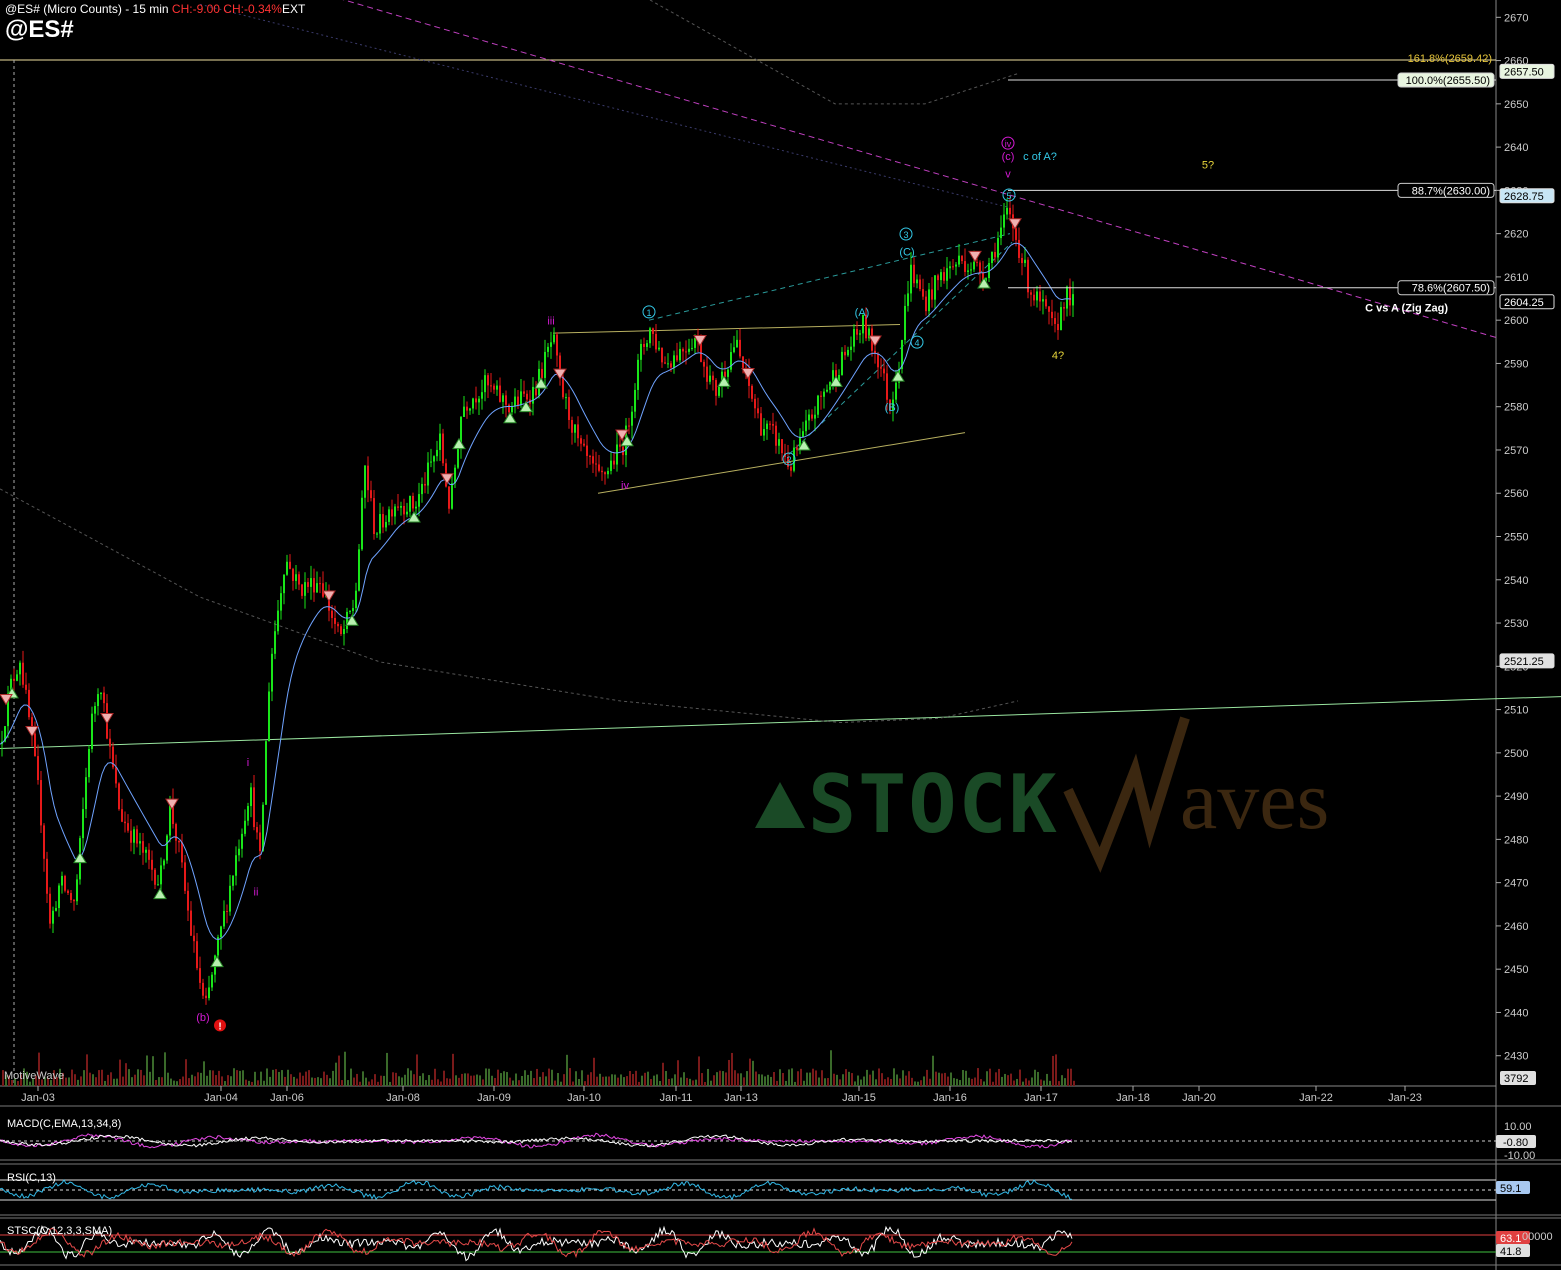 Image resolution: width=1561 pixels, height=1270 pixels. I want to click on price-tick-label: 2500, so click(1516, 754).